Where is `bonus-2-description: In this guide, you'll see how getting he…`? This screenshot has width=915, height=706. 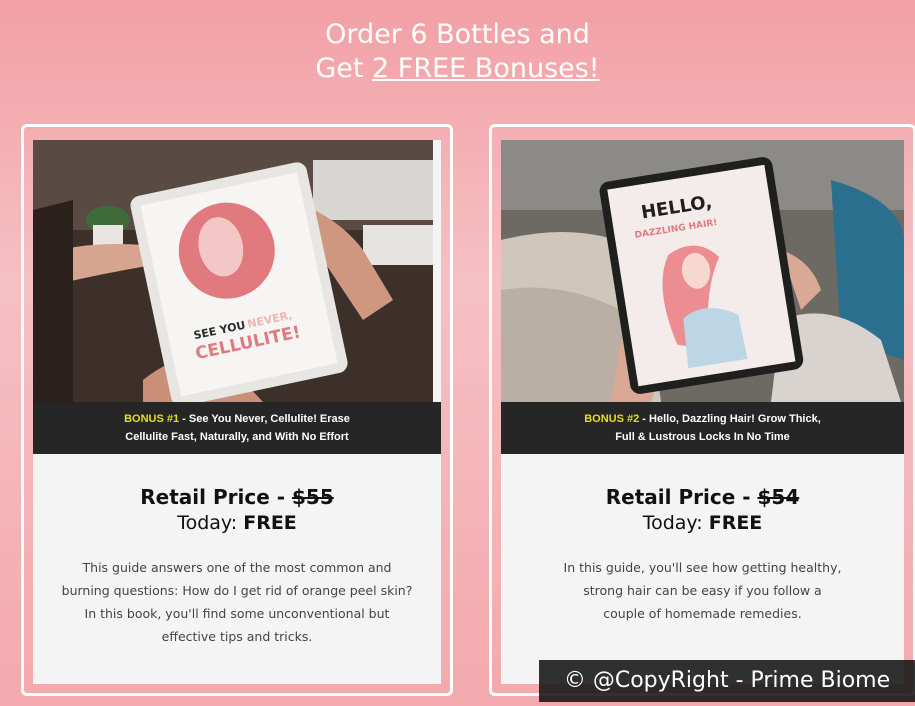 bonus-2-description: In this guide, you'll see how getting he… is located at coordinates (702, 590).